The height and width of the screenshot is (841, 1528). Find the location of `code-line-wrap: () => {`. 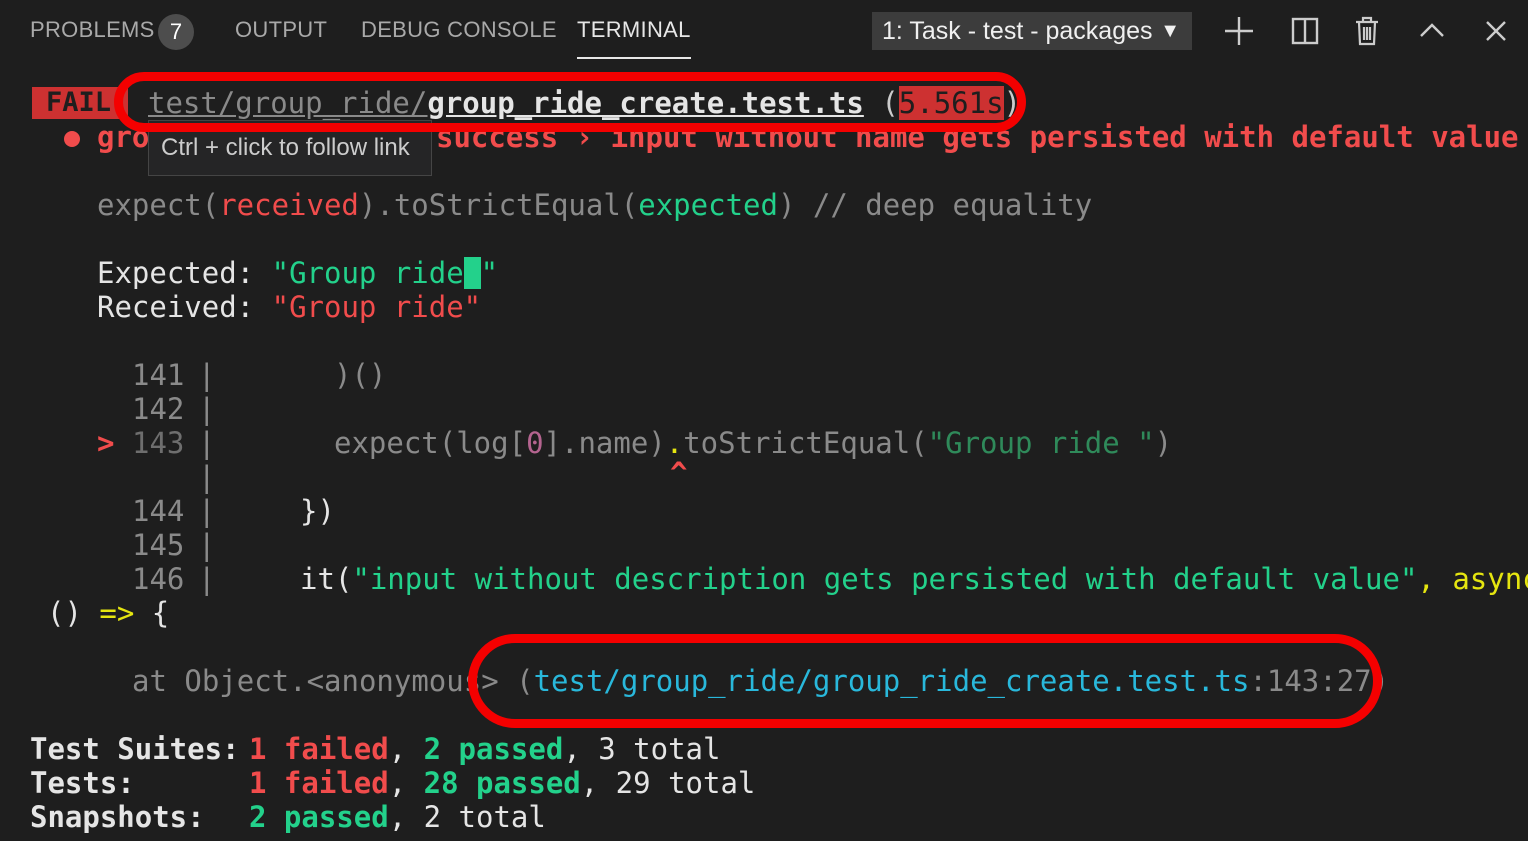

code-line-wrap: () => { is located at coordinates (108, 613).